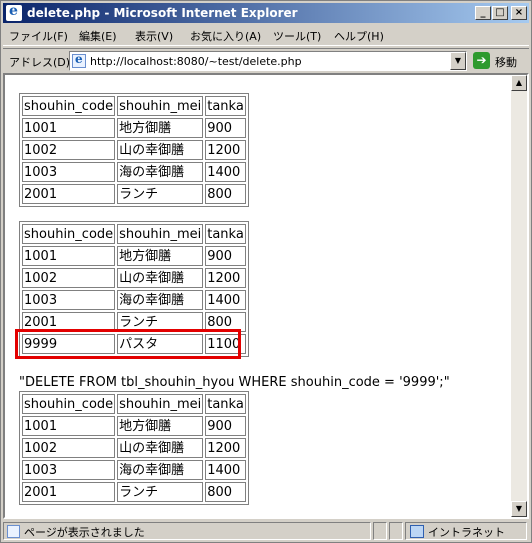  What do you see at coordinates (481, 60) in the screenshot?
I see `go-arrow-icon: ➔` at bounding box center [481, 60].